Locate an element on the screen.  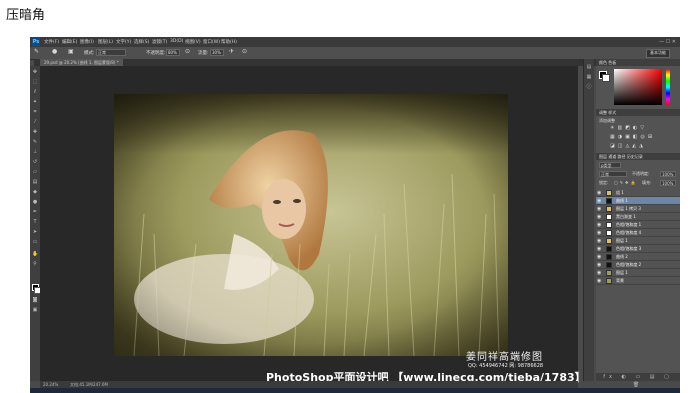
eyedropper-tool-icon: ⁄ is located at coordinates (35, 122).